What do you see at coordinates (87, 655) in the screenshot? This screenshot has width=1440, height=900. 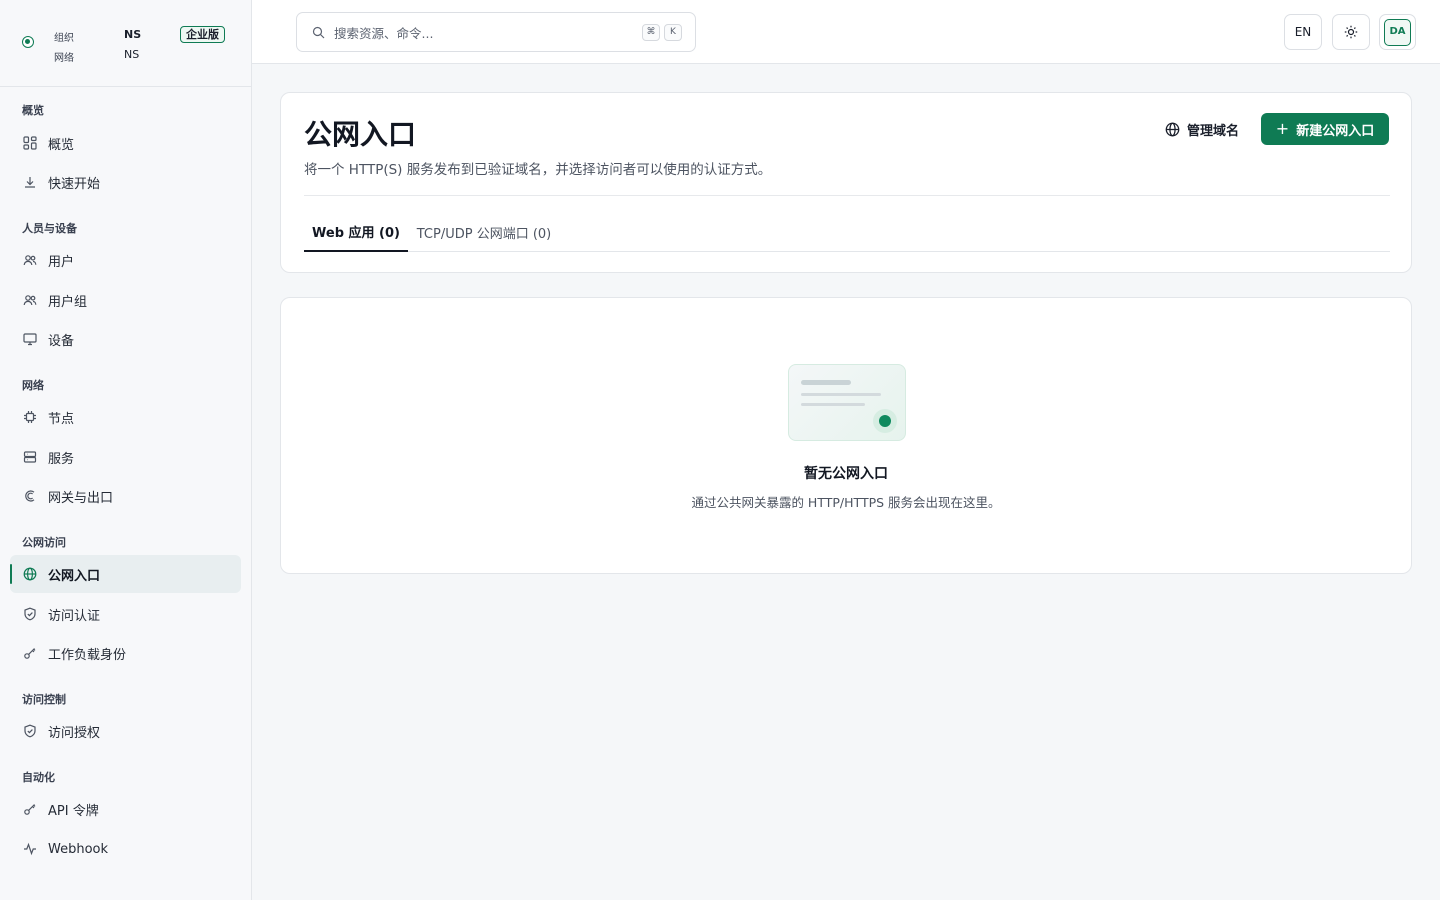 I see `sidebar-item-label: 工作负载身份` at bounding box center [87, 655].